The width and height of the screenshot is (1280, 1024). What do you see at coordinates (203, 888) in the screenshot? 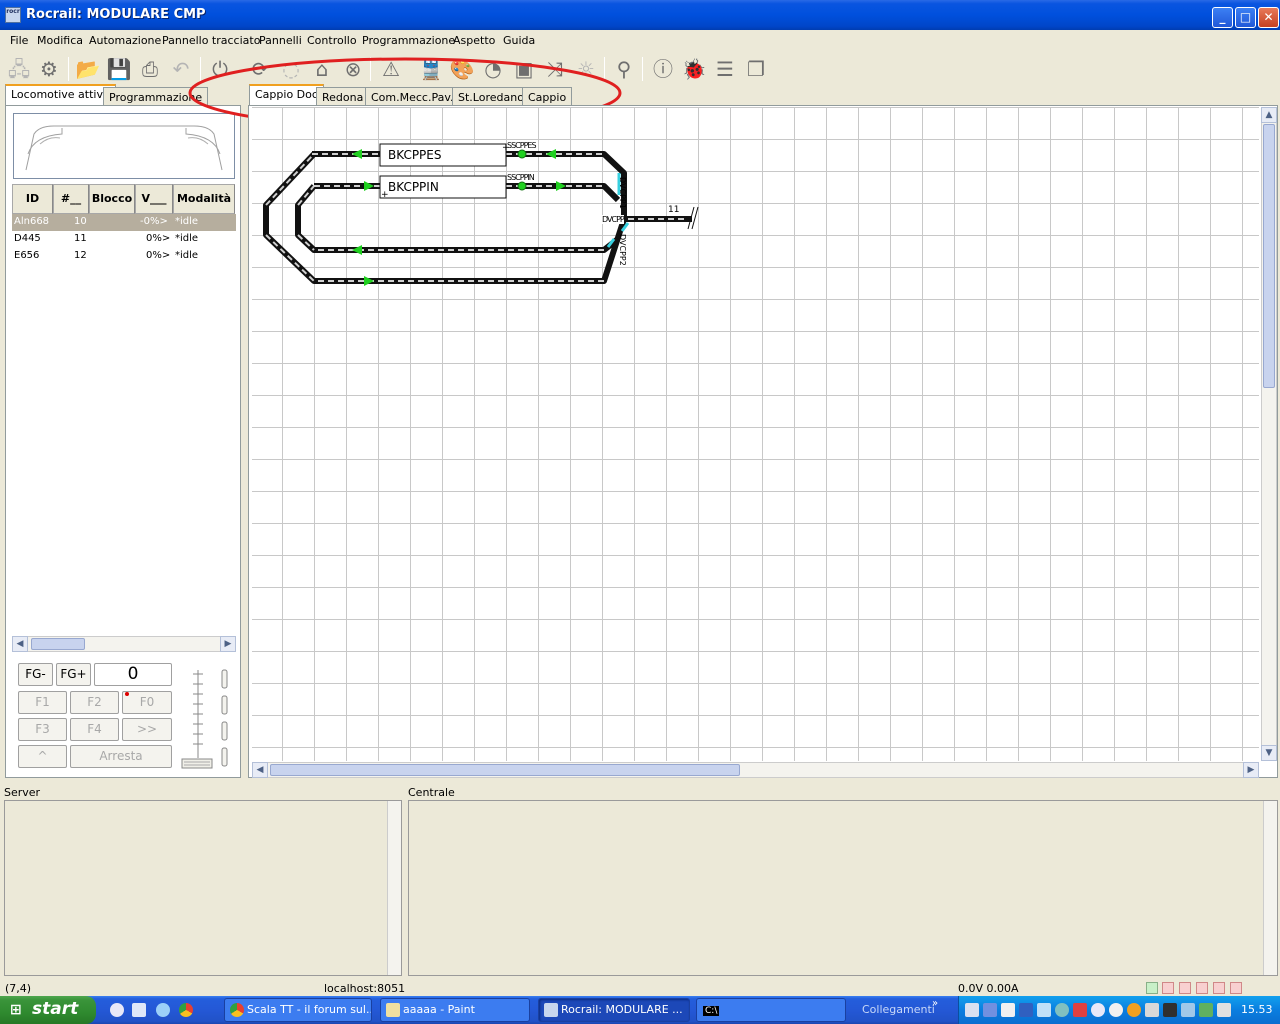
I see `server-log-pane` at bounding box center [203, 888].